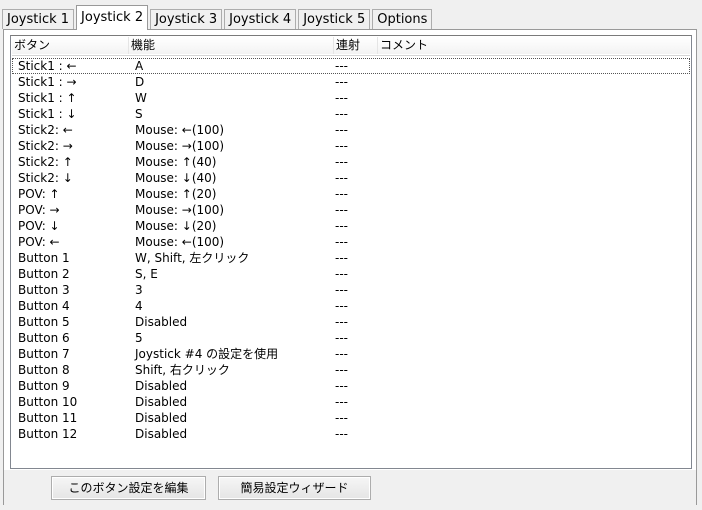  Describe the element at coordinates (44, 338) in the screenshot. I see `row-button-cell: Button 6` at that location.